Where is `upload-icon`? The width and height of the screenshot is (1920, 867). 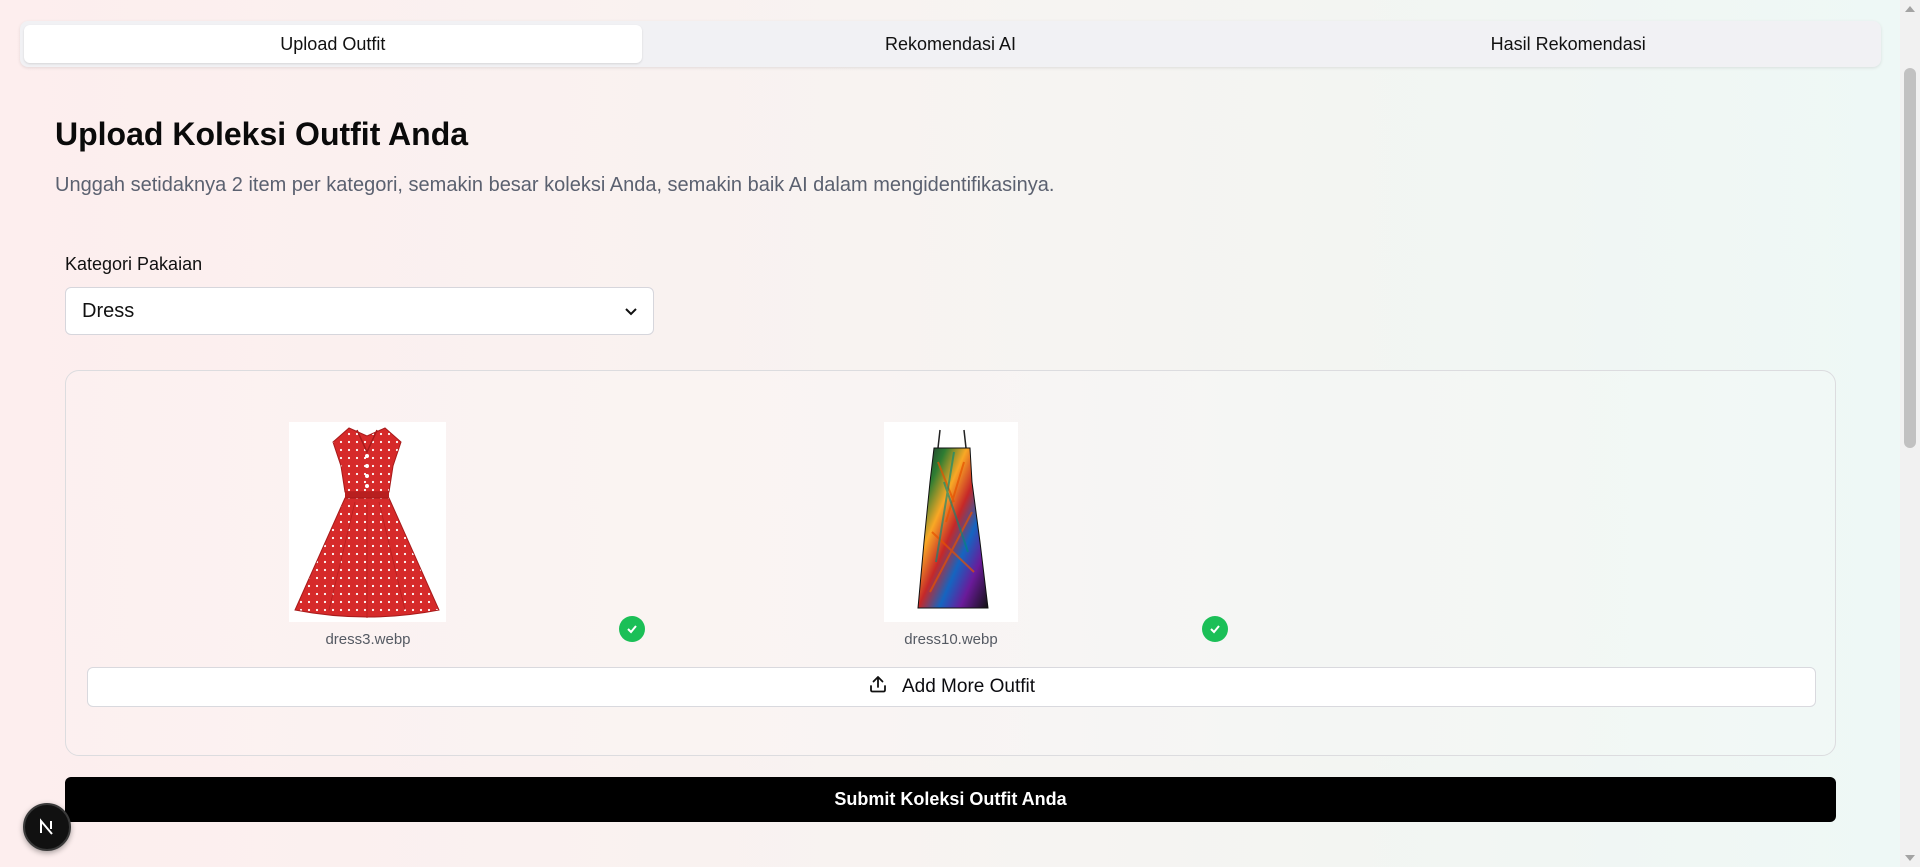
upload-icon is located at coordinates (878, 687).